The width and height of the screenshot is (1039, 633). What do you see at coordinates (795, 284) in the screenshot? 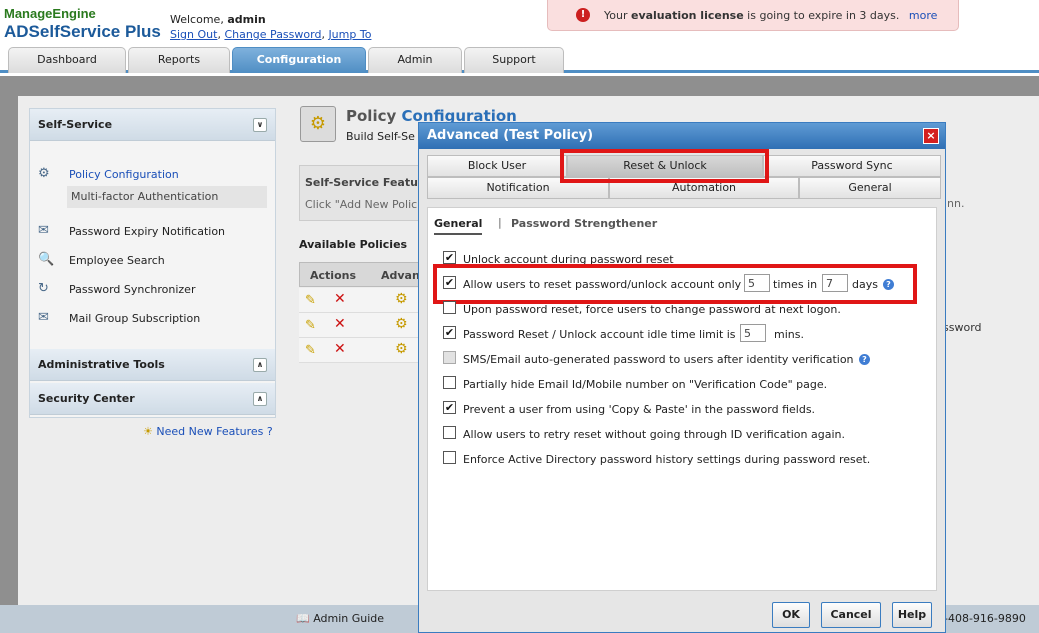
I see `option-label-mid: times in` at bounding box center [795, 284].